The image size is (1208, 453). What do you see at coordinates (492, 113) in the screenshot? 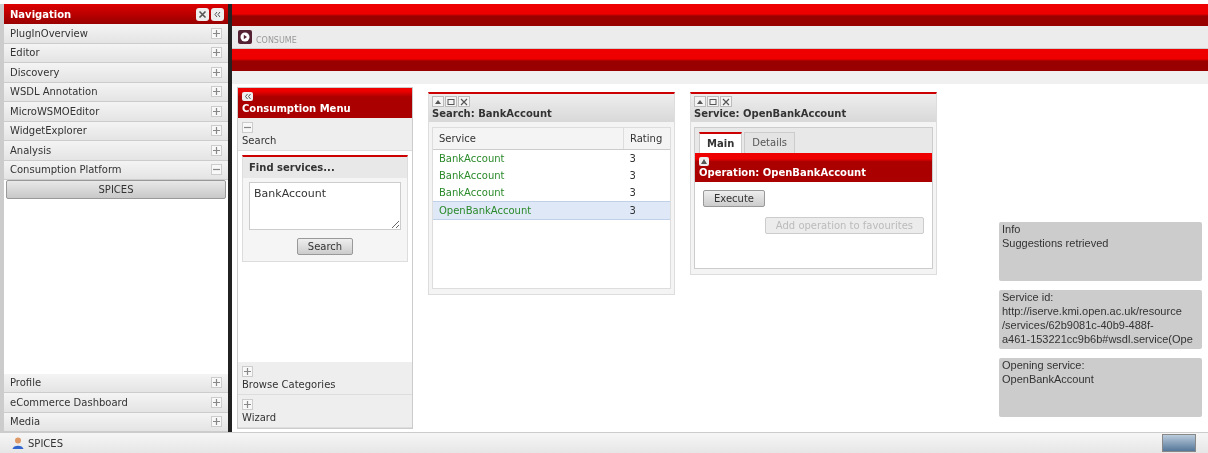
I see `panel-title: Search: BankAccount` at bounding box center [492, 113].